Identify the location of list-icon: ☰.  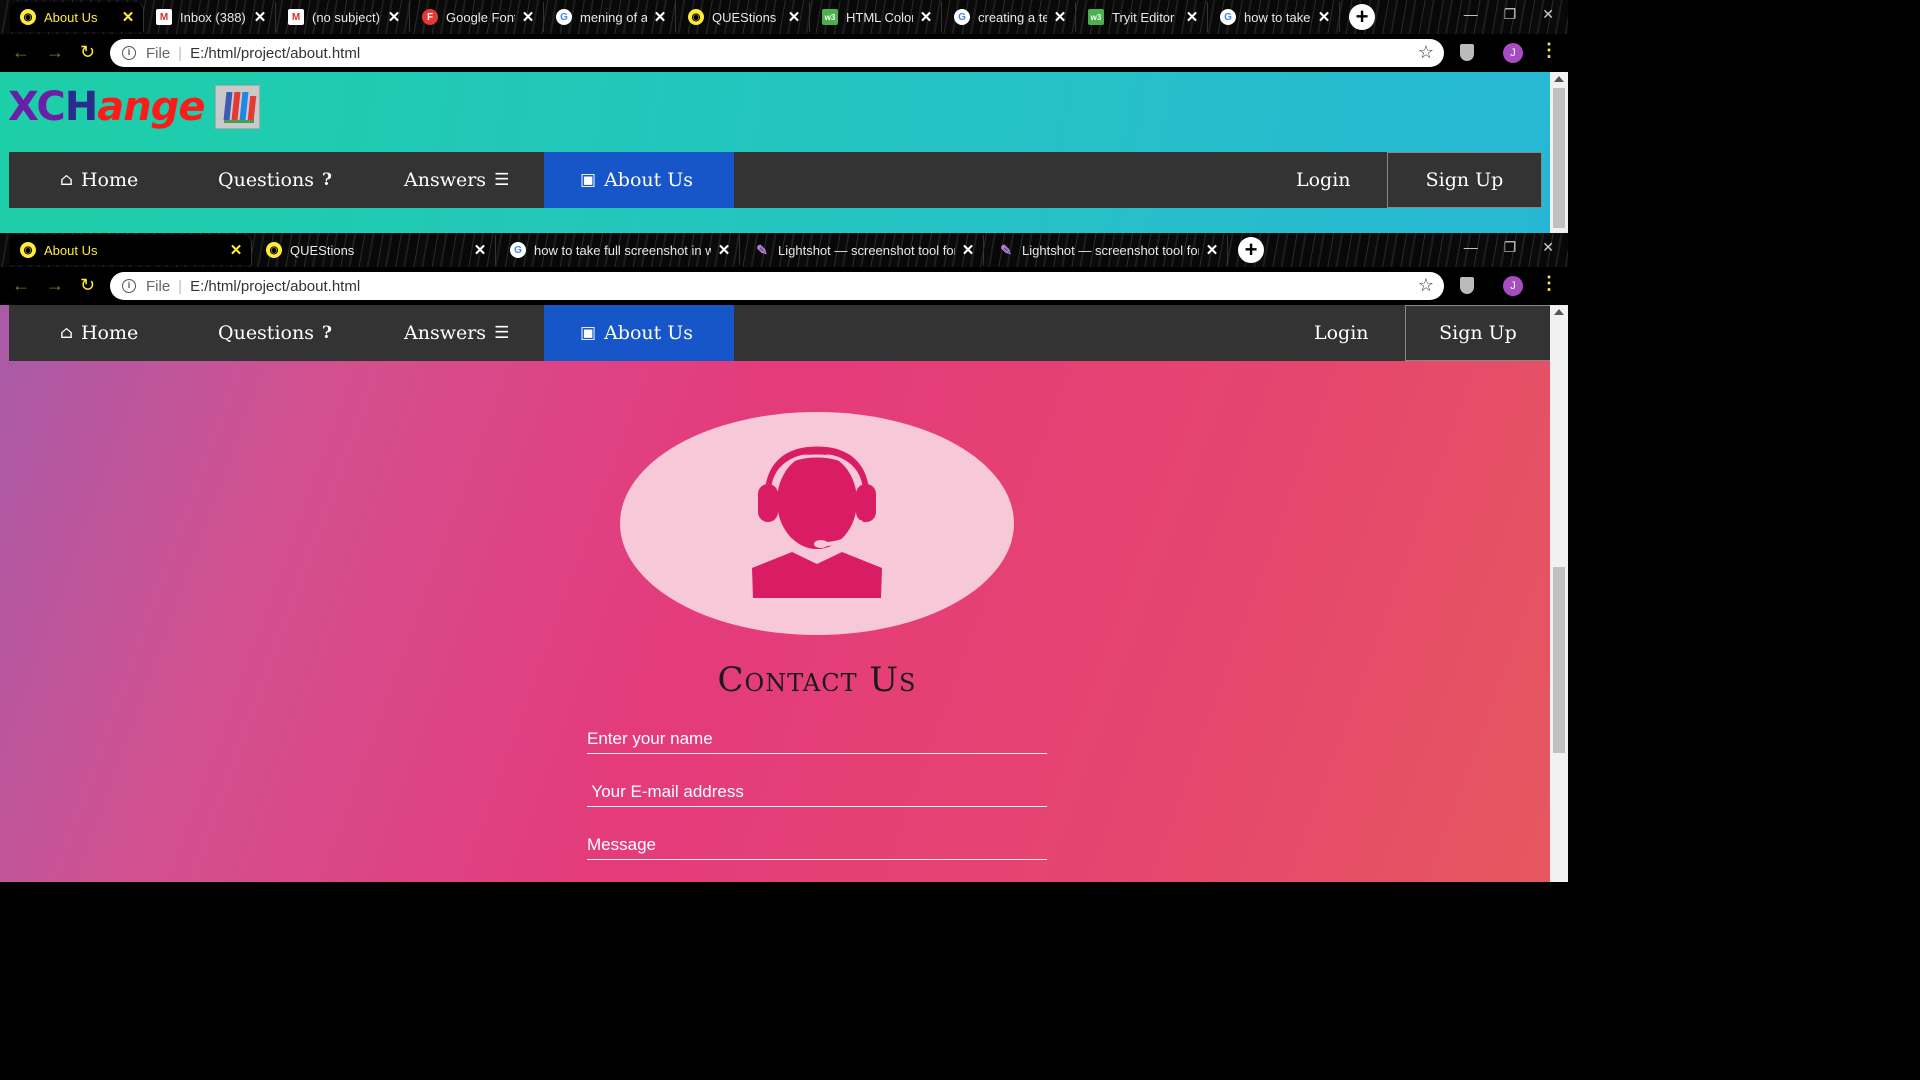
(502, 333).